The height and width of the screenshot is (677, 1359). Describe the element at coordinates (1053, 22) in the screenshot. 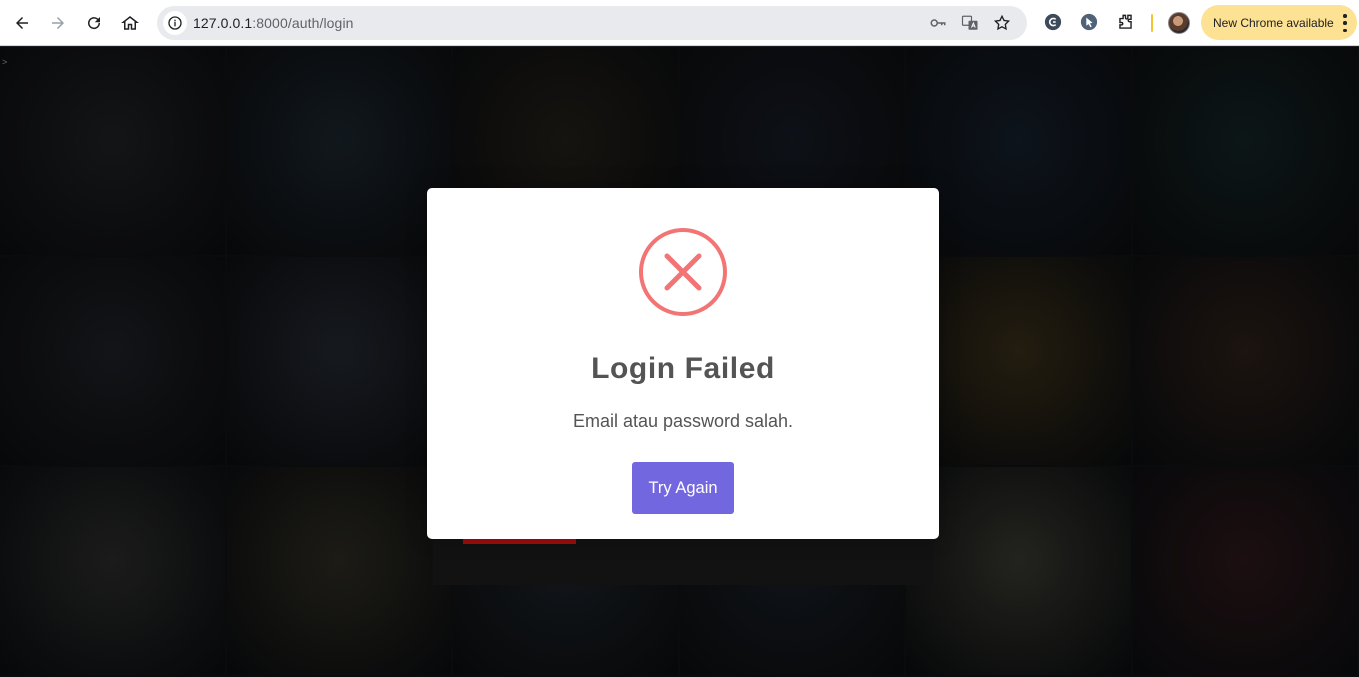

I see `extension-grammar-icon` at that location.